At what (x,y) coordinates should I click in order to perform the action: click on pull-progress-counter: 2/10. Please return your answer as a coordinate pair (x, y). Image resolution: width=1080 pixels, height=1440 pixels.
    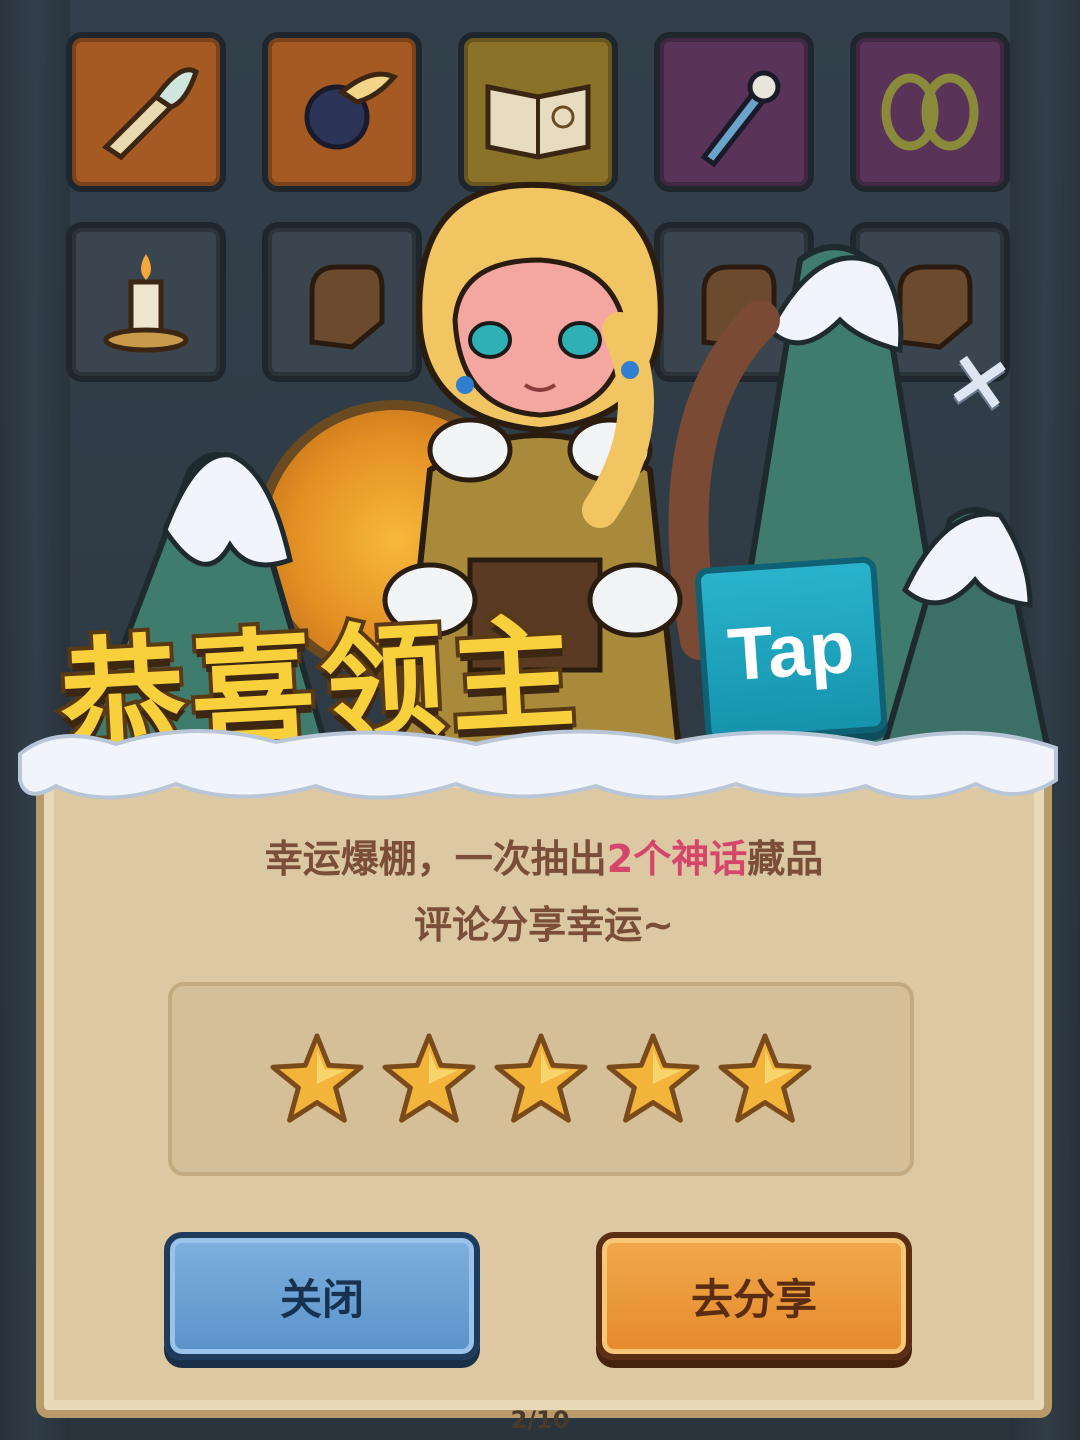
    Looking at the image, I should click on (540, 1420).